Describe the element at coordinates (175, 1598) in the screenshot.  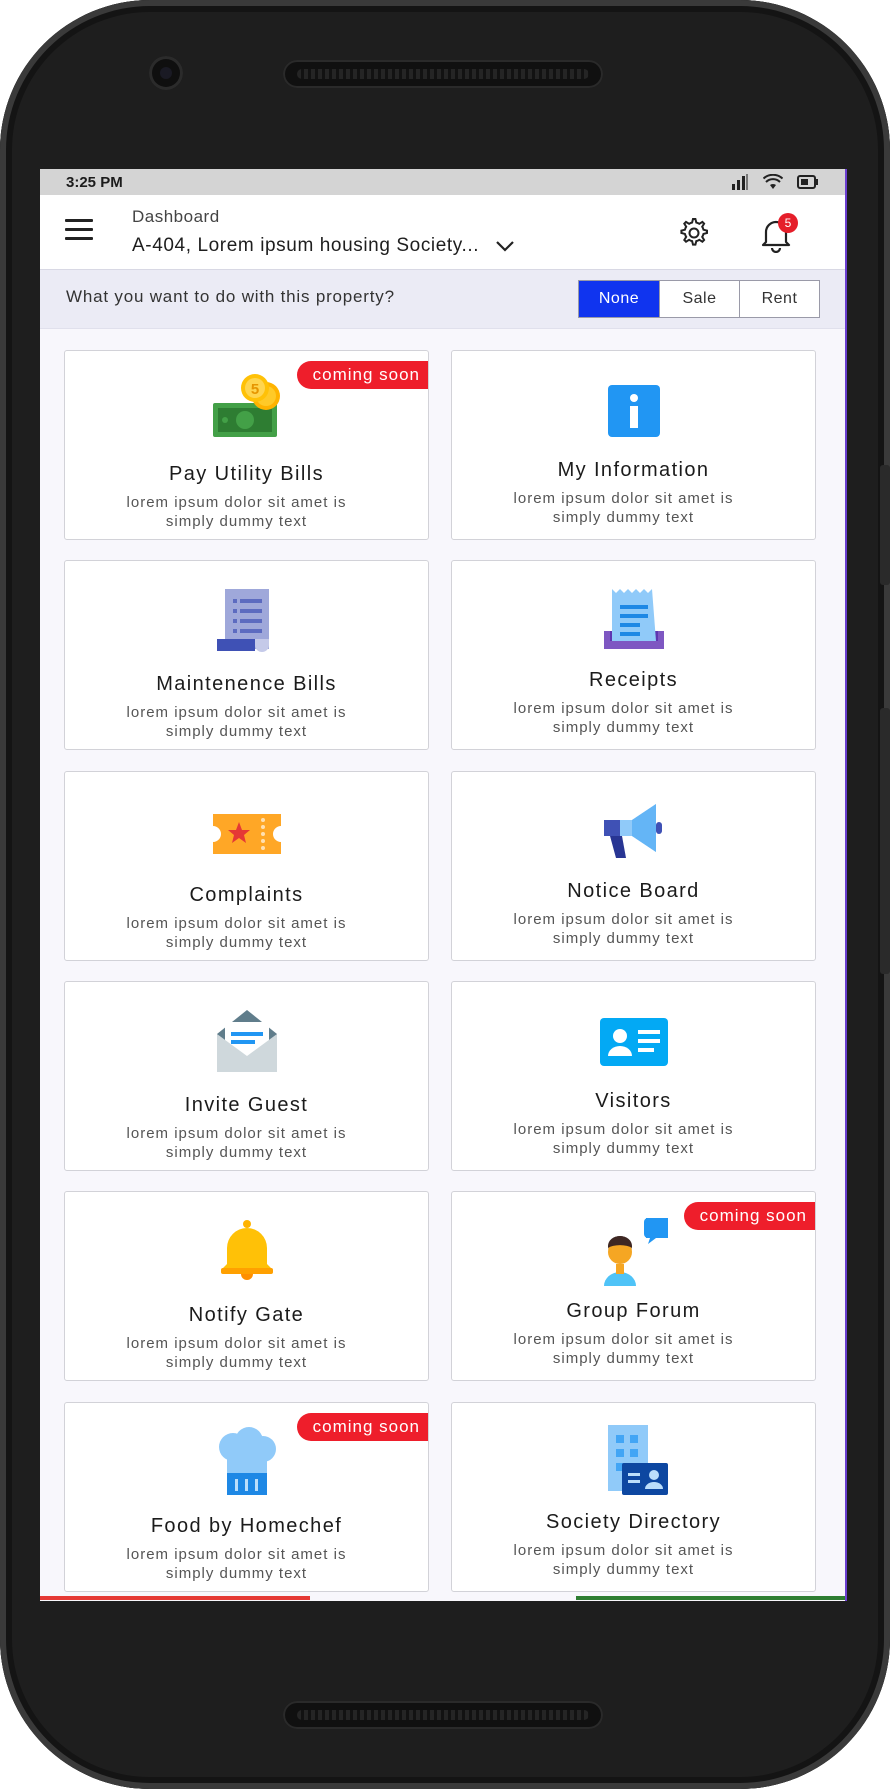
I see `bottom-accent-red` at that location.